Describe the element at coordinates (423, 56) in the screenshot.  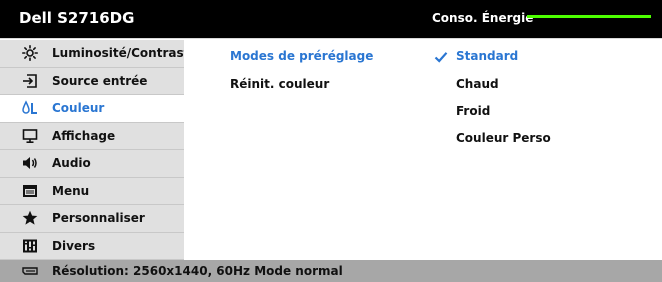
I see `preset-standard-item: Standard` at that location.